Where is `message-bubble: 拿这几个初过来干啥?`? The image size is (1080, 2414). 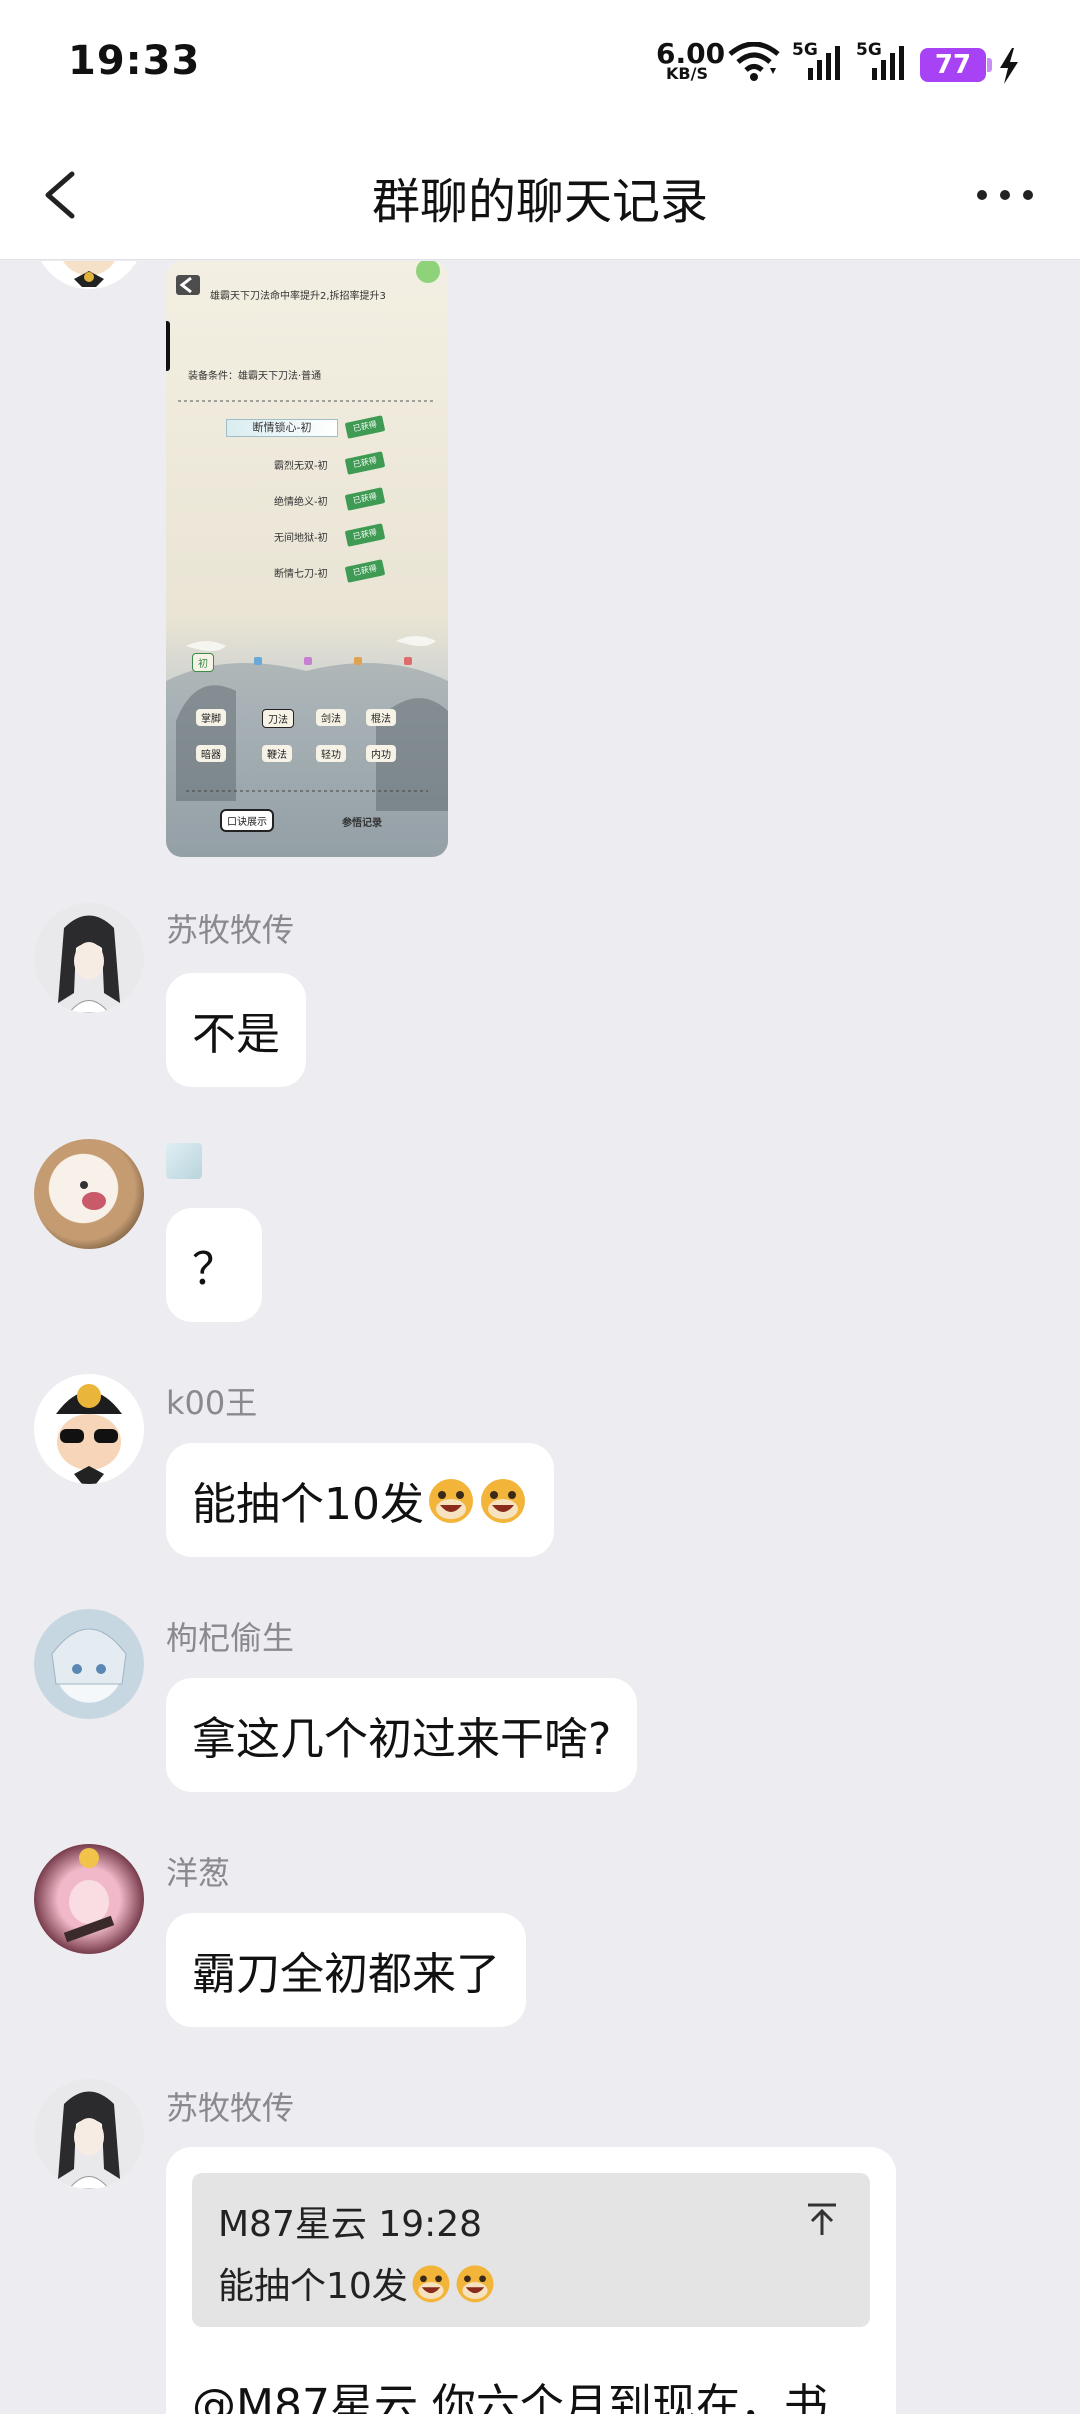 message-bubble: 拿这几个初过来干啥? is located at coordinates (402, 1735).